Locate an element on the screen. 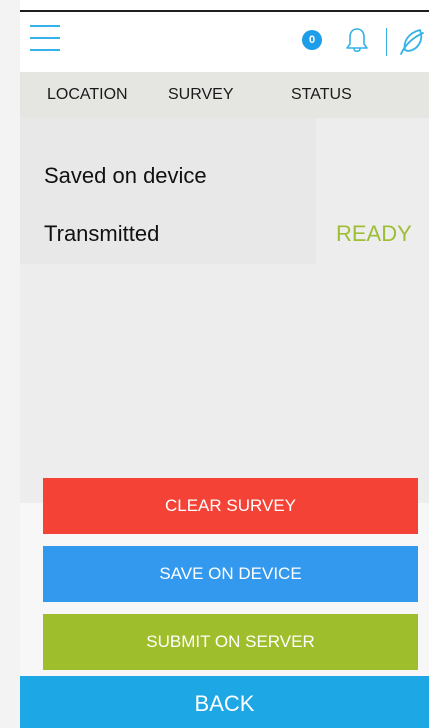  notification-count-badge: 0 is located at coordinates (312, 40).